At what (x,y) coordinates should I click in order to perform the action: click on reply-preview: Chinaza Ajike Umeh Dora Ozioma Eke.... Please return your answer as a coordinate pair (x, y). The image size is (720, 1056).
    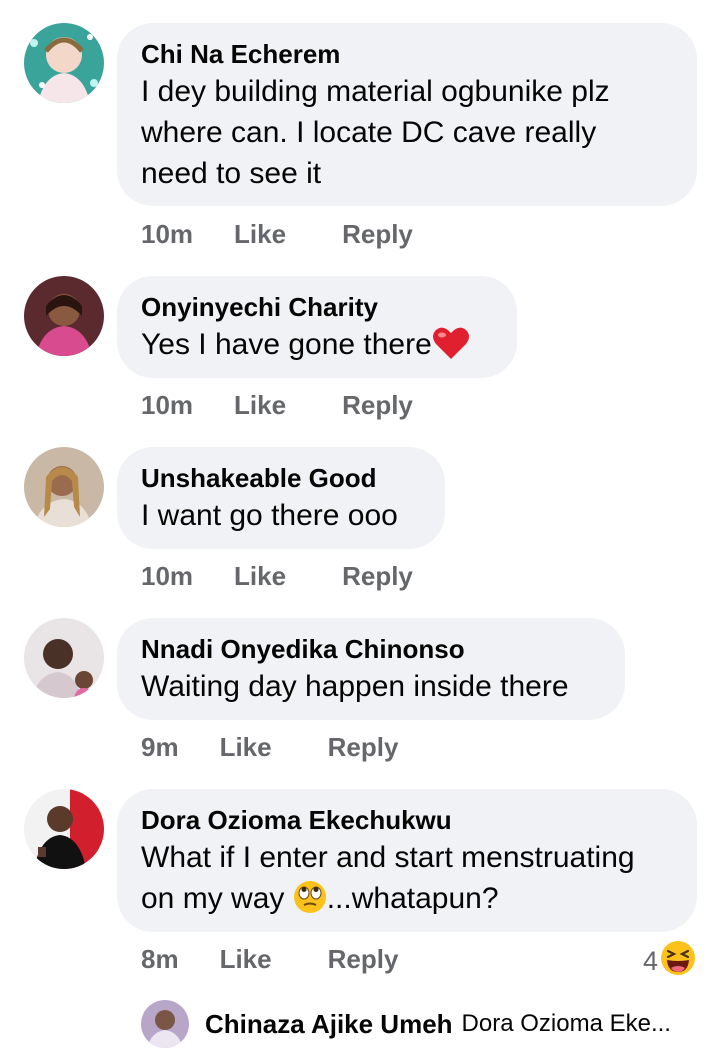
    Looking at the image, I should click on (406, 1024).